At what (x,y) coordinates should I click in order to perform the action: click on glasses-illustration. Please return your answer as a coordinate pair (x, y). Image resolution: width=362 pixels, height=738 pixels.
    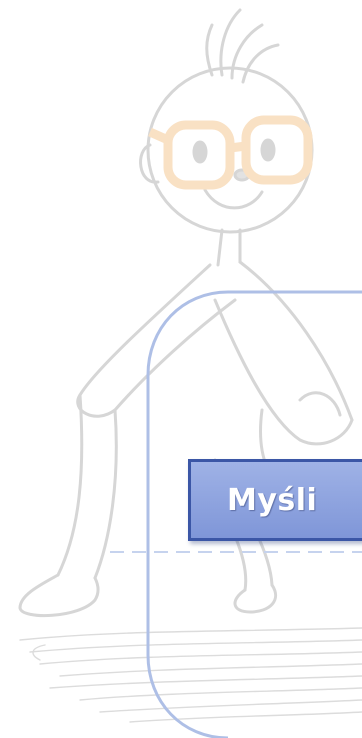
    Looking at the image, I should click on (230, 152).